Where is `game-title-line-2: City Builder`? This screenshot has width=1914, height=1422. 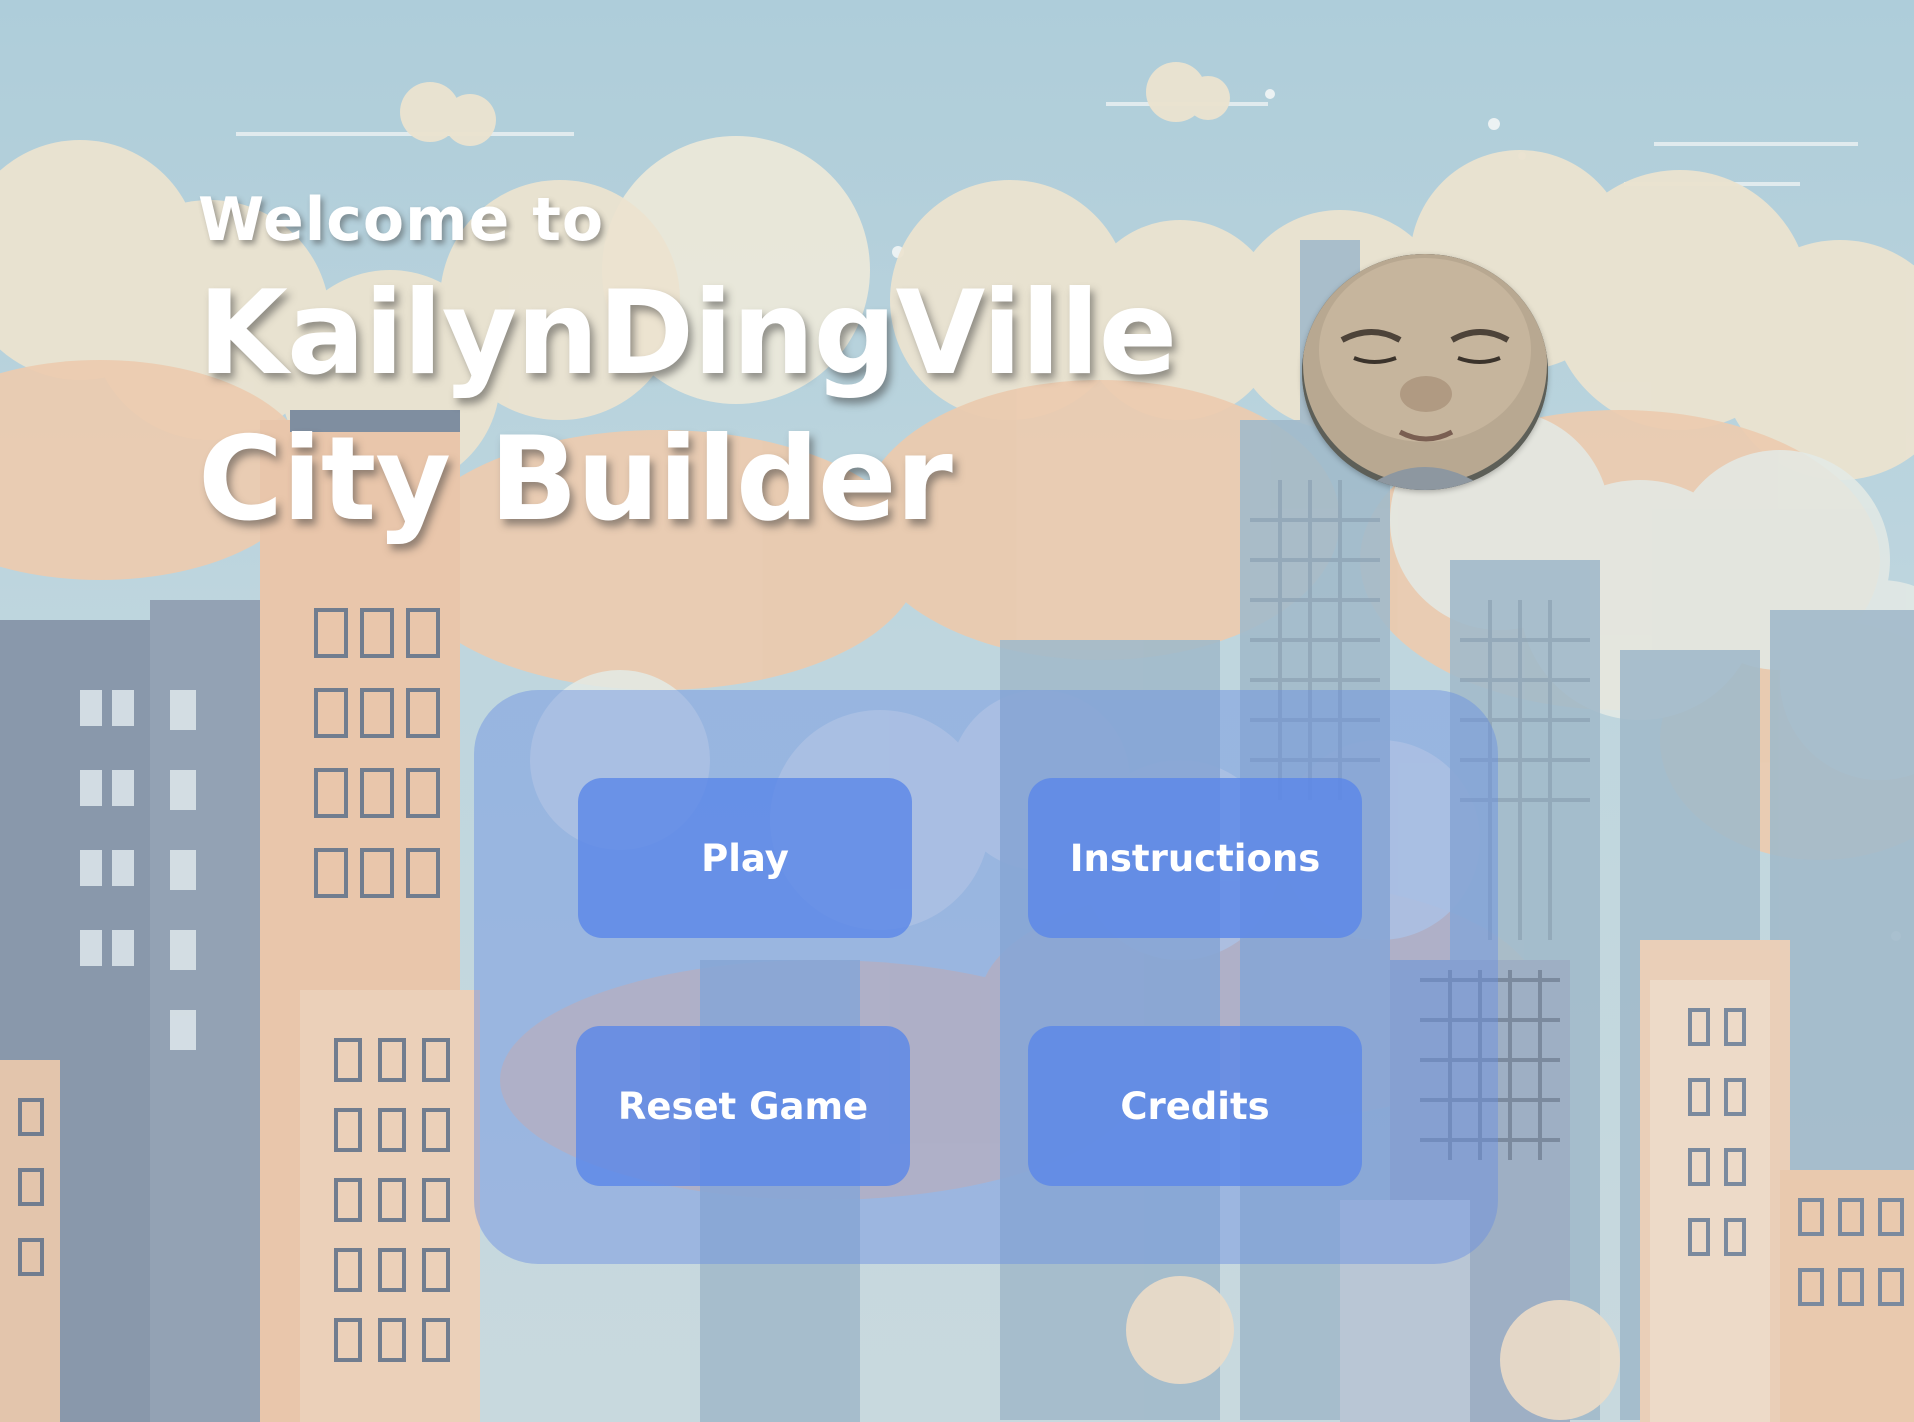
game-title-line-2: City Builder is located at coordinates (575, 479).